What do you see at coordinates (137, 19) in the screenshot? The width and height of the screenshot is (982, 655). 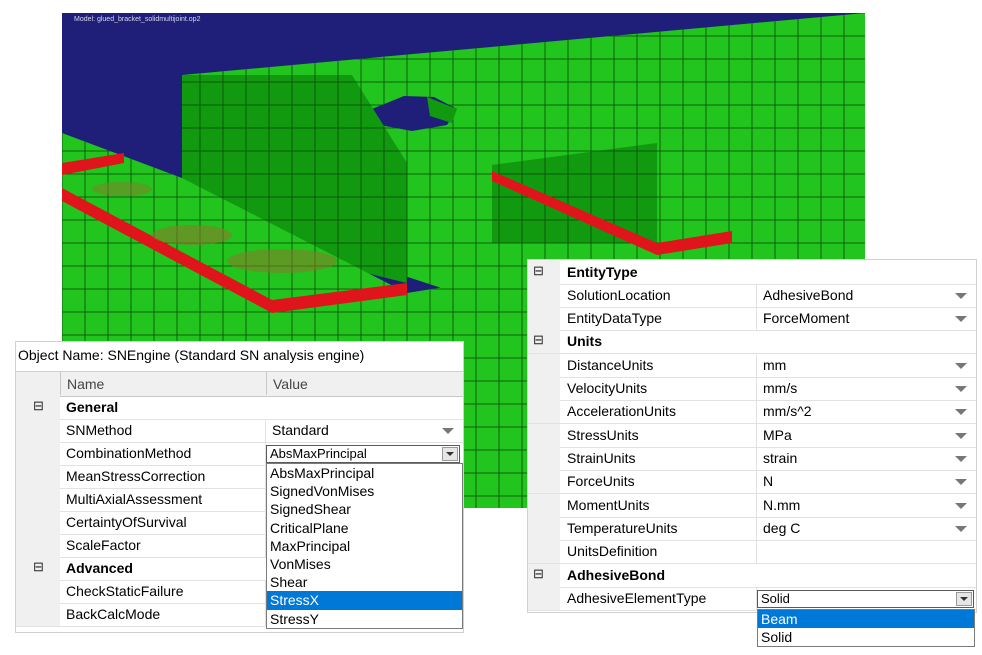 I see `model-label: Model: glued_bracket_solidmultijoint.op2` at bounding box center [137, 19].